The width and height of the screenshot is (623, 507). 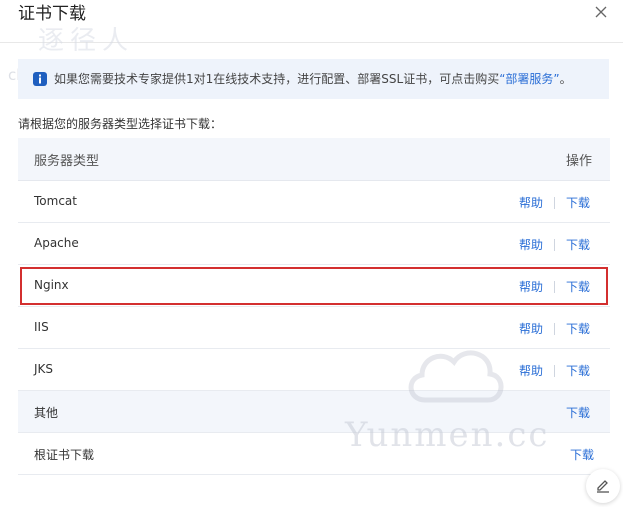 What do you see at coordinates (314, 370) in the screenshot?
I see `table-row-jks: JKS 帮助 下载` at bounding box center [314, 370].